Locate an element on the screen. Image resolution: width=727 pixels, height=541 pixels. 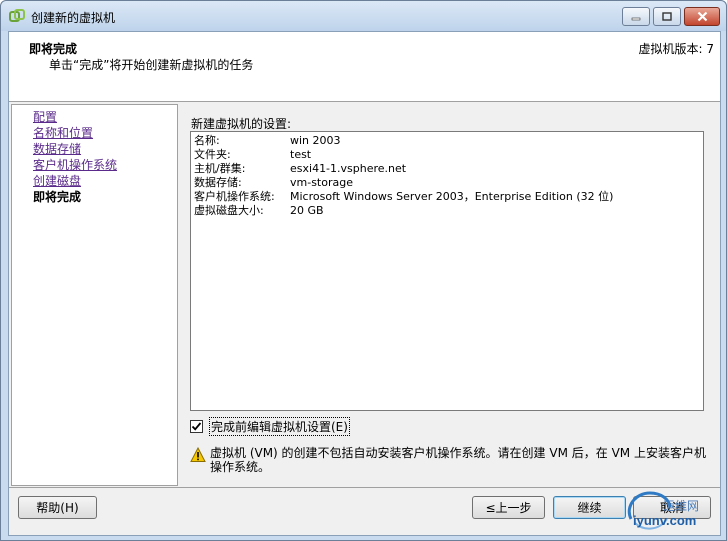
edit-settings-label: 完成前编辑虚拟机设置(E) is located at coordinates (279, 426).